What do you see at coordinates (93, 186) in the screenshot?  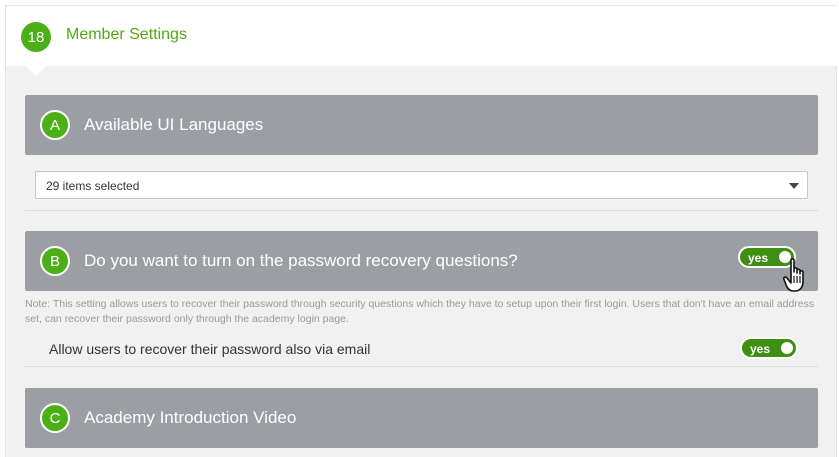 I see `select-value: 29 items selected` at bounding box center [93, 186].